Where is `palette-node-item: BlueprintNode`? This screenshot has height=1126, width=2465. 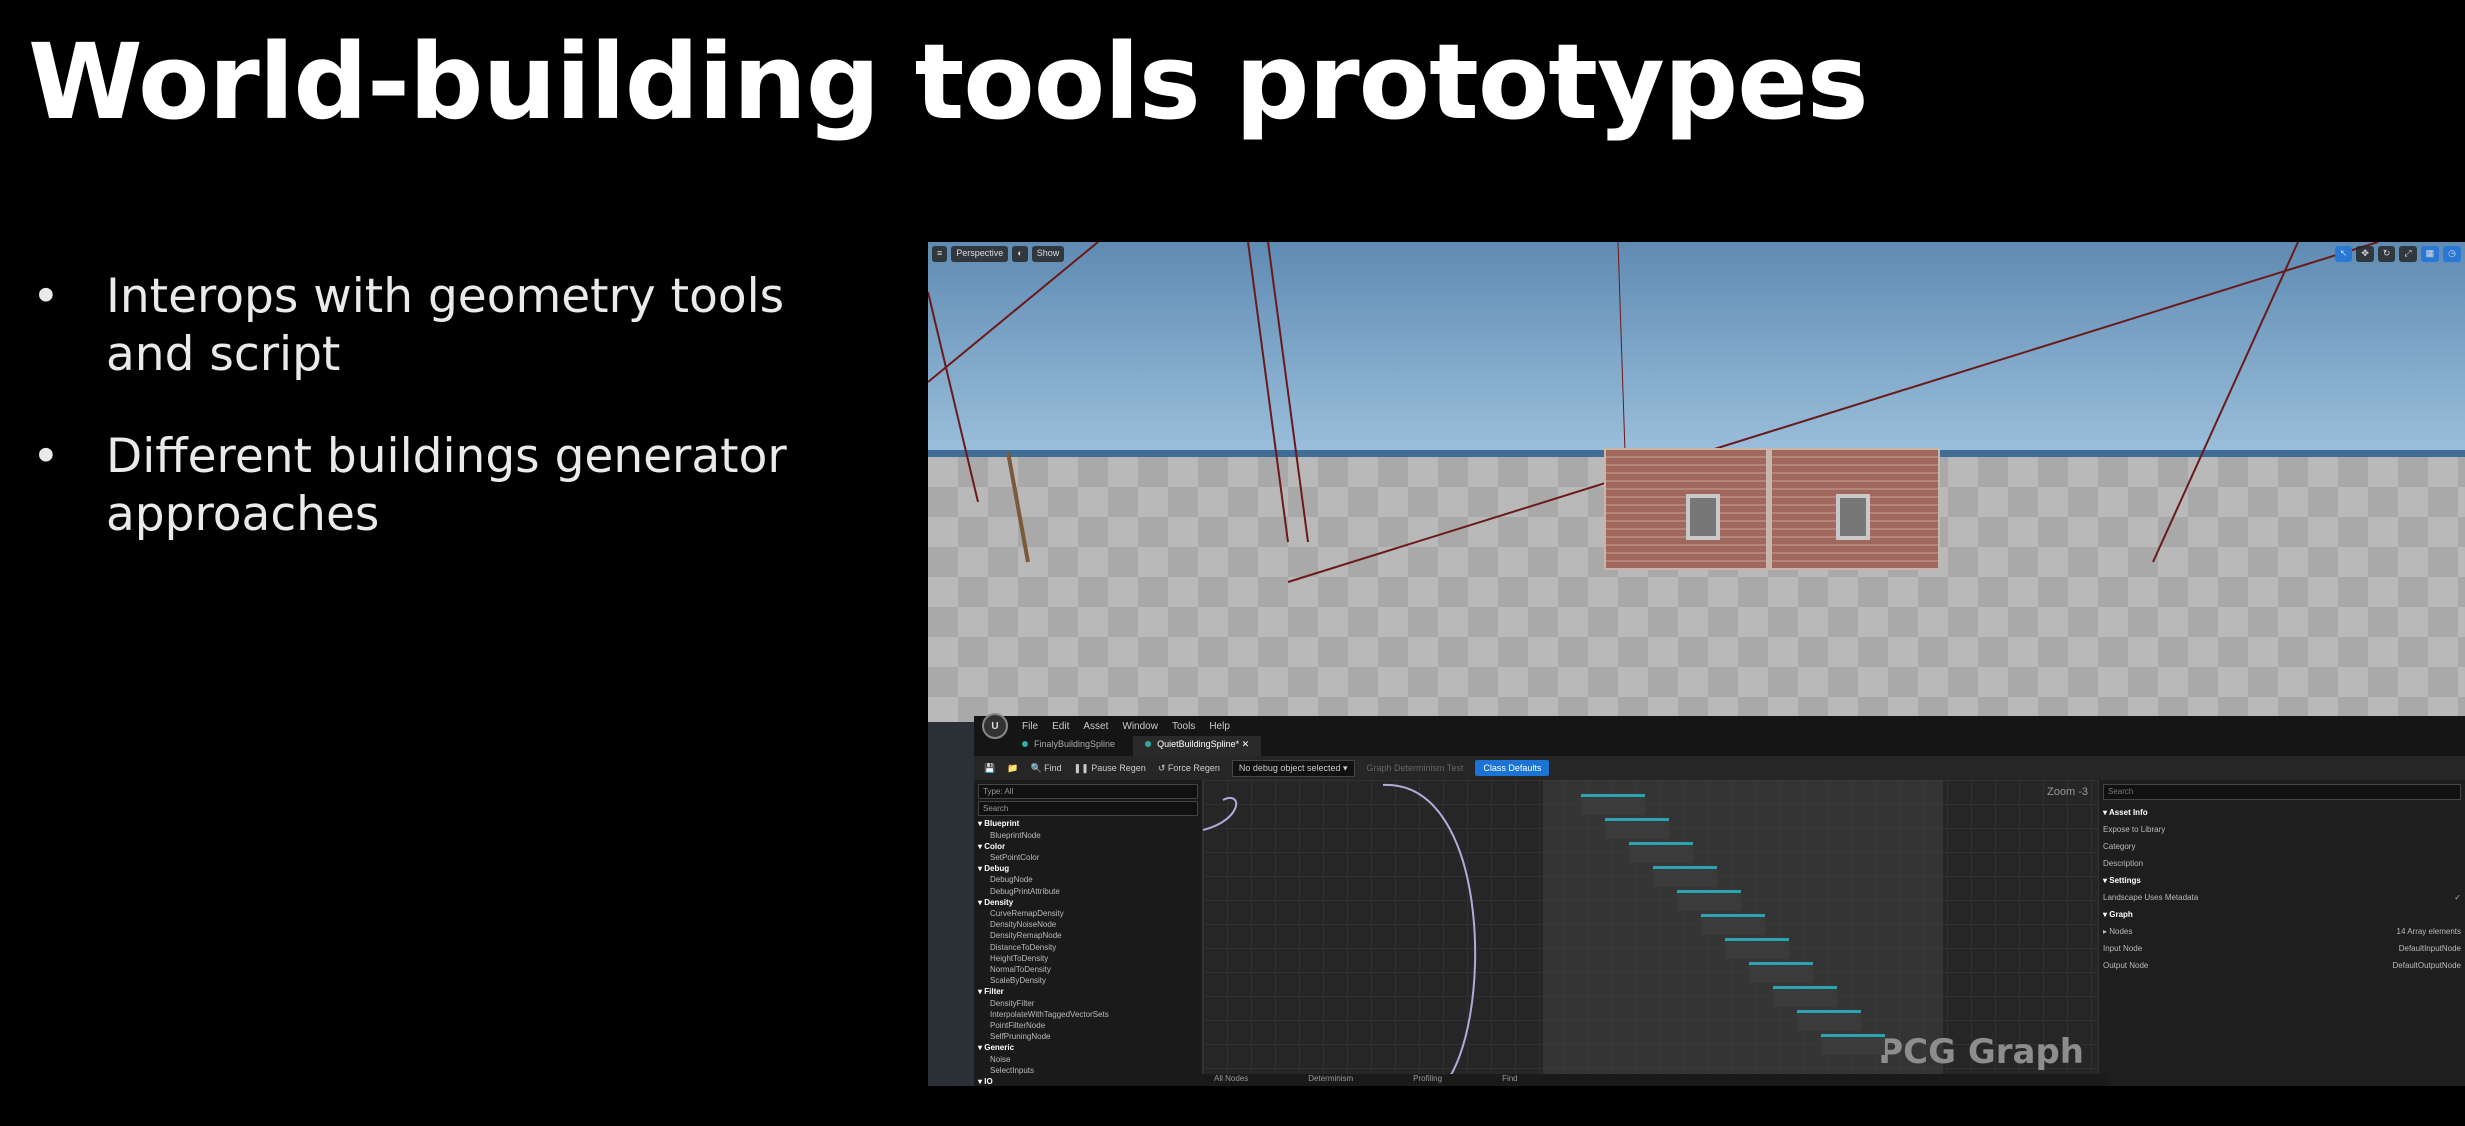 palette-node-item: BlueprintNode is located at coordinates (1088, 835).